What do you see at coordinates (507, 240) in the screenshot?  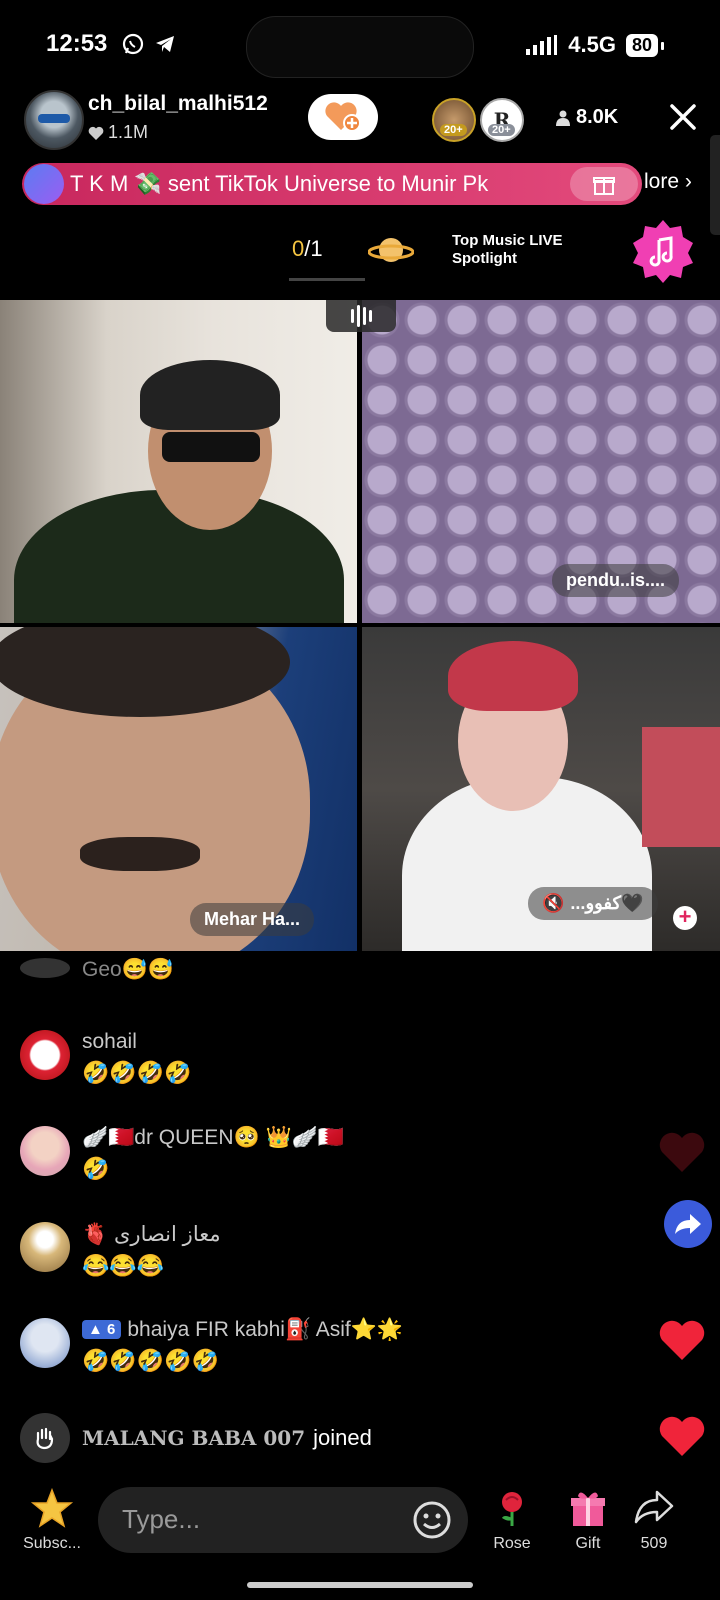 I see `spotlight-line-1: Top Music LIVE` at bounding box center [507, 240].